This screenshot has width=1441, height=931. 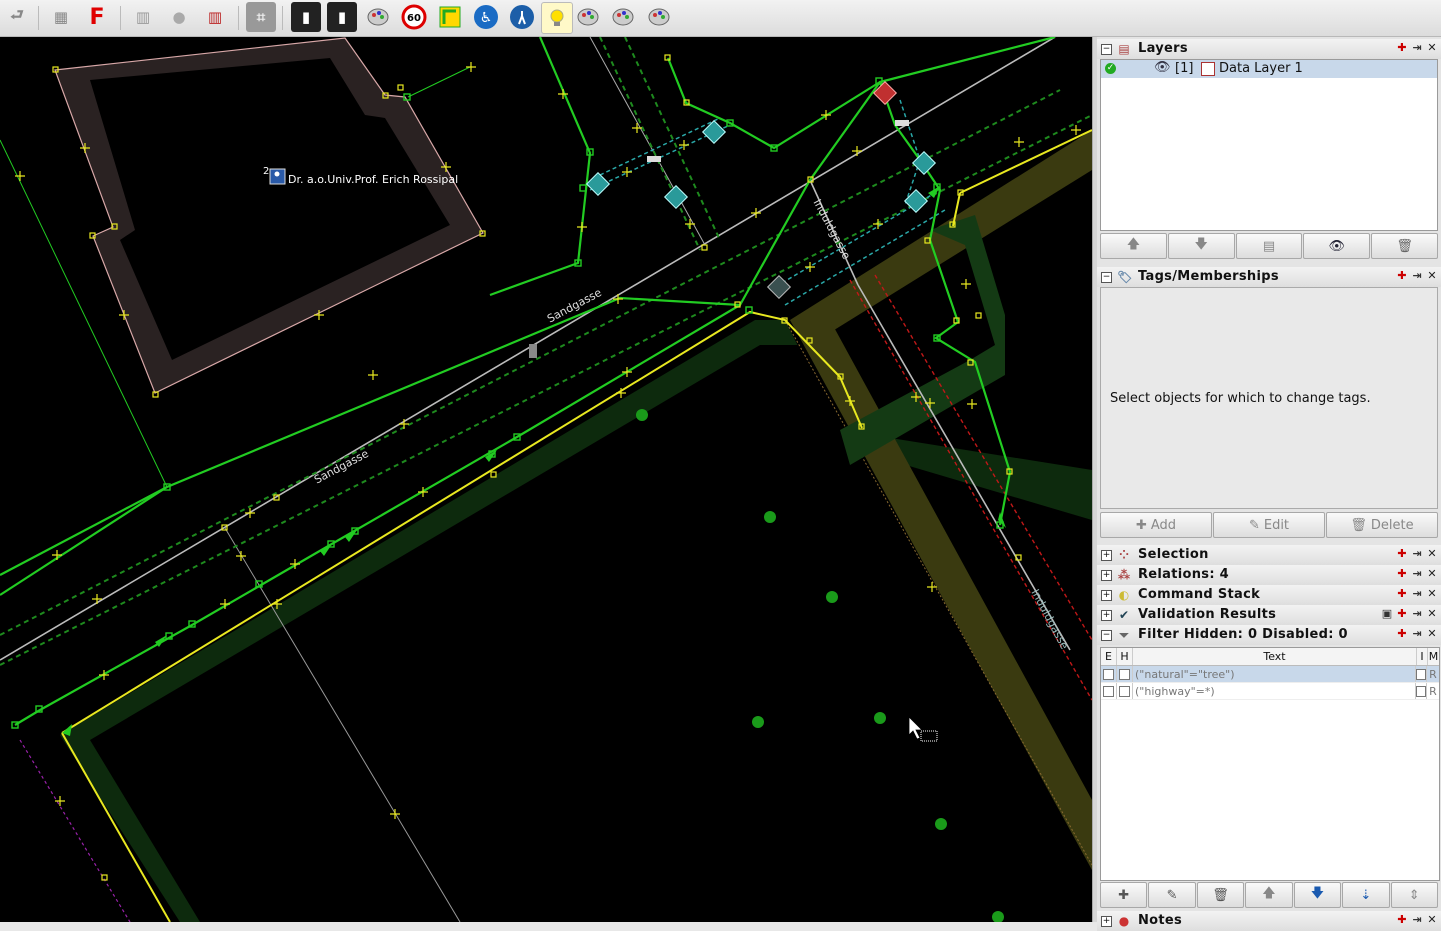 What do you see at coordinates (1110, 68) in the screenshot?
I see `active-check-icon: ✓` at bounding box center [1110, 68].